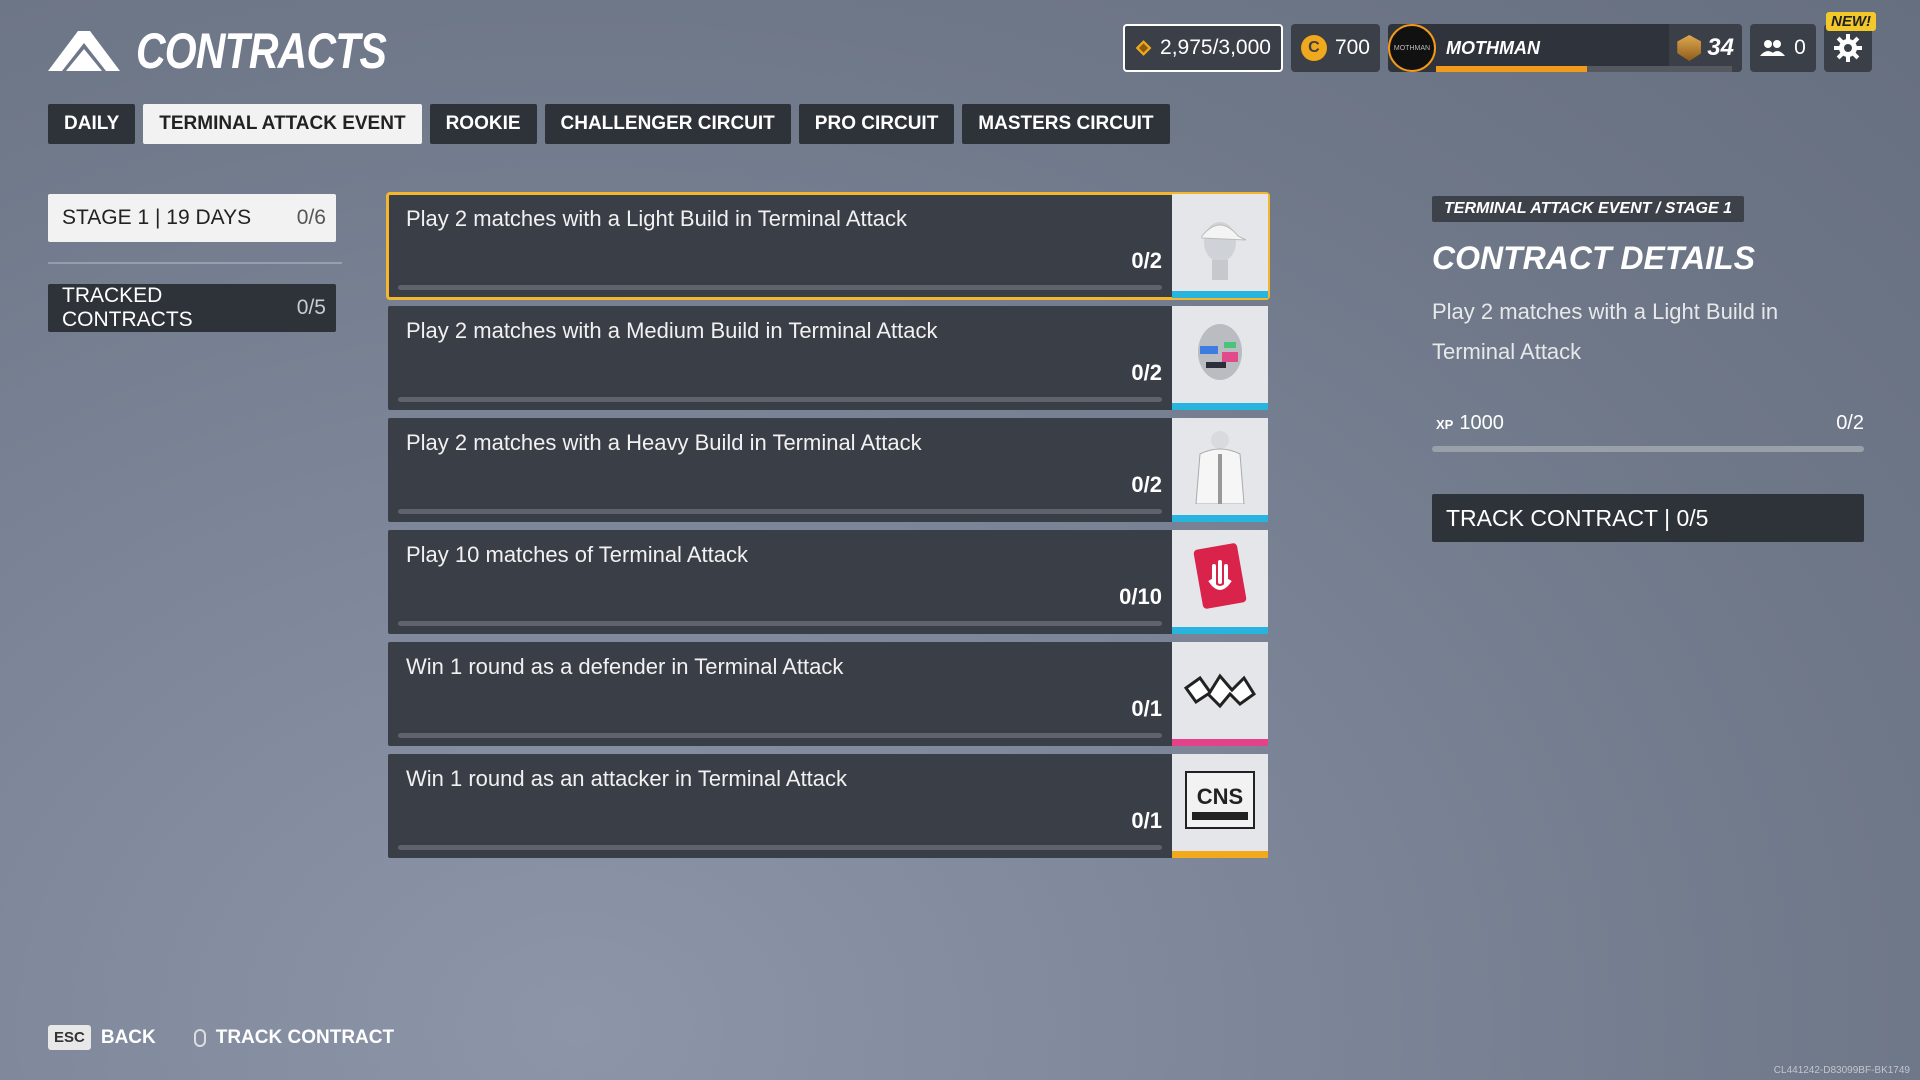 Image resolution: width=1920 pixels, height=1080 pixels. Describe the element at coordinates (195, 263) in the screenshot. I see `sidebar-divider` at that location.